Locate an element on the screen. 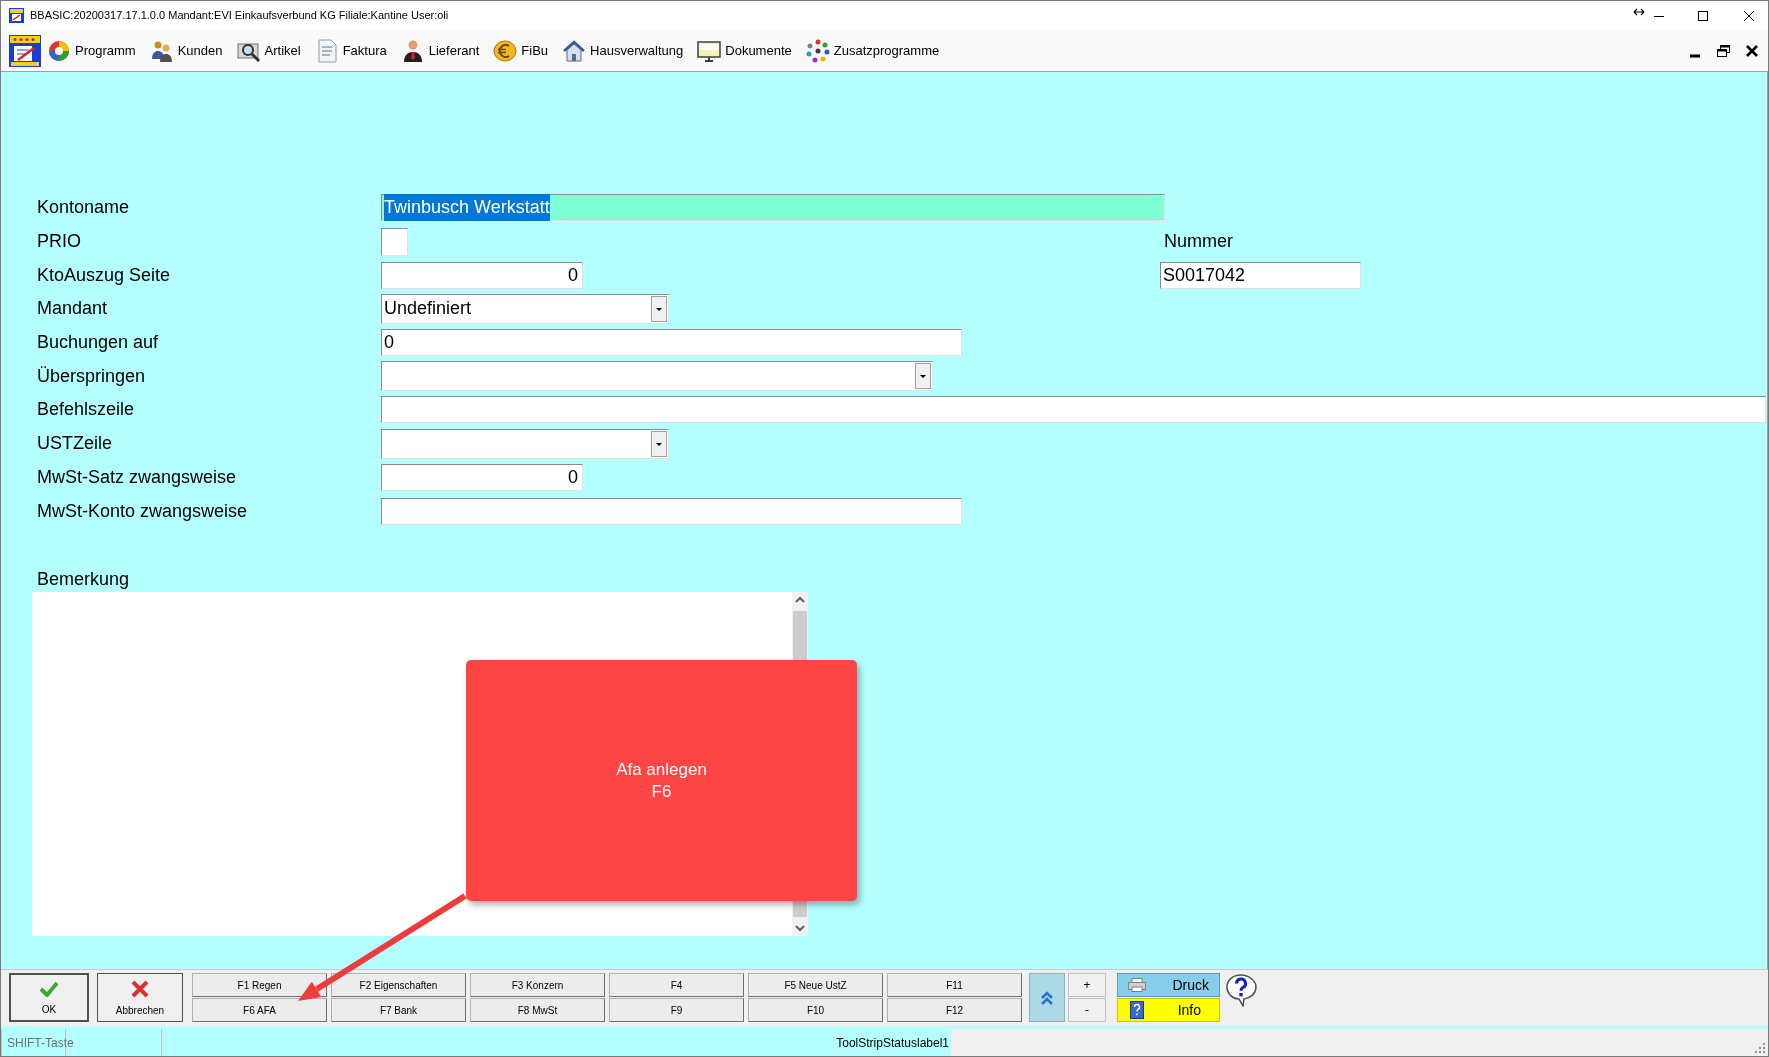 This screenshot has width=1769, height=1057. menu-item: Artikel is located at coordinates (268, 50).